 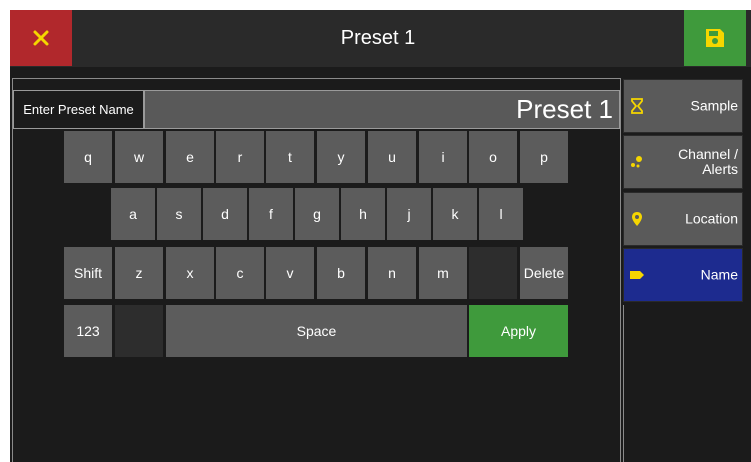 I want to click on close-button, so click(x=41, y=38).